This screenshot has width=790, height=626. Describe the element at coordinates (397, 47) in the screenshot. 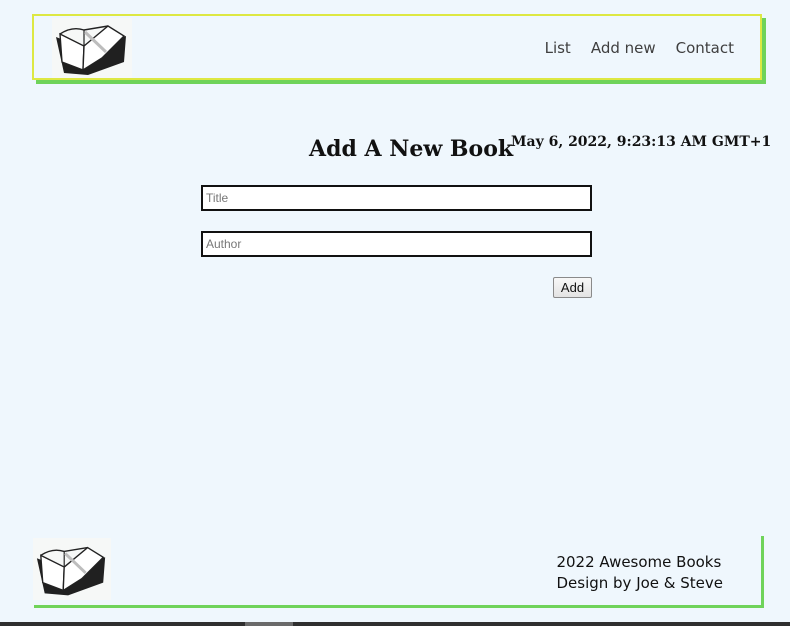

I see `site-header: List Add new Contact` at that location.